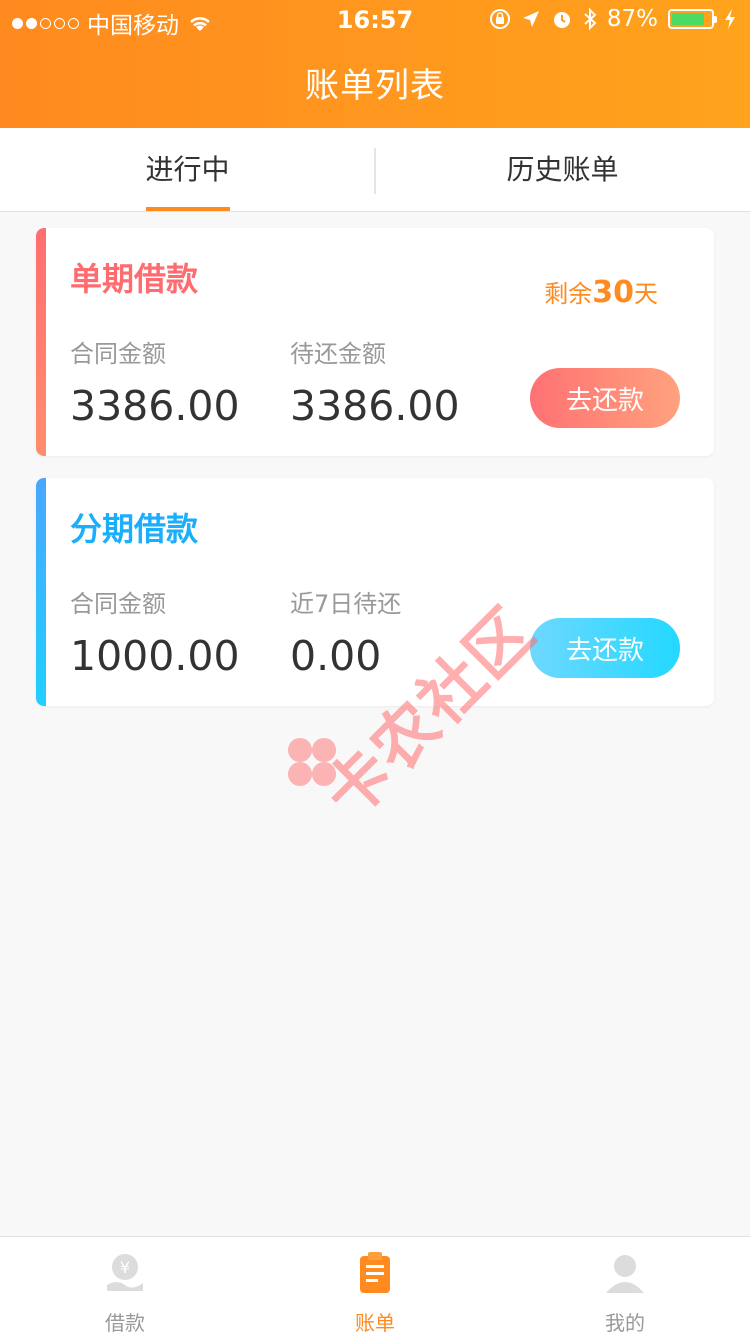  I want to click on seven-day-due-value: 0.00, so click(336, 656).